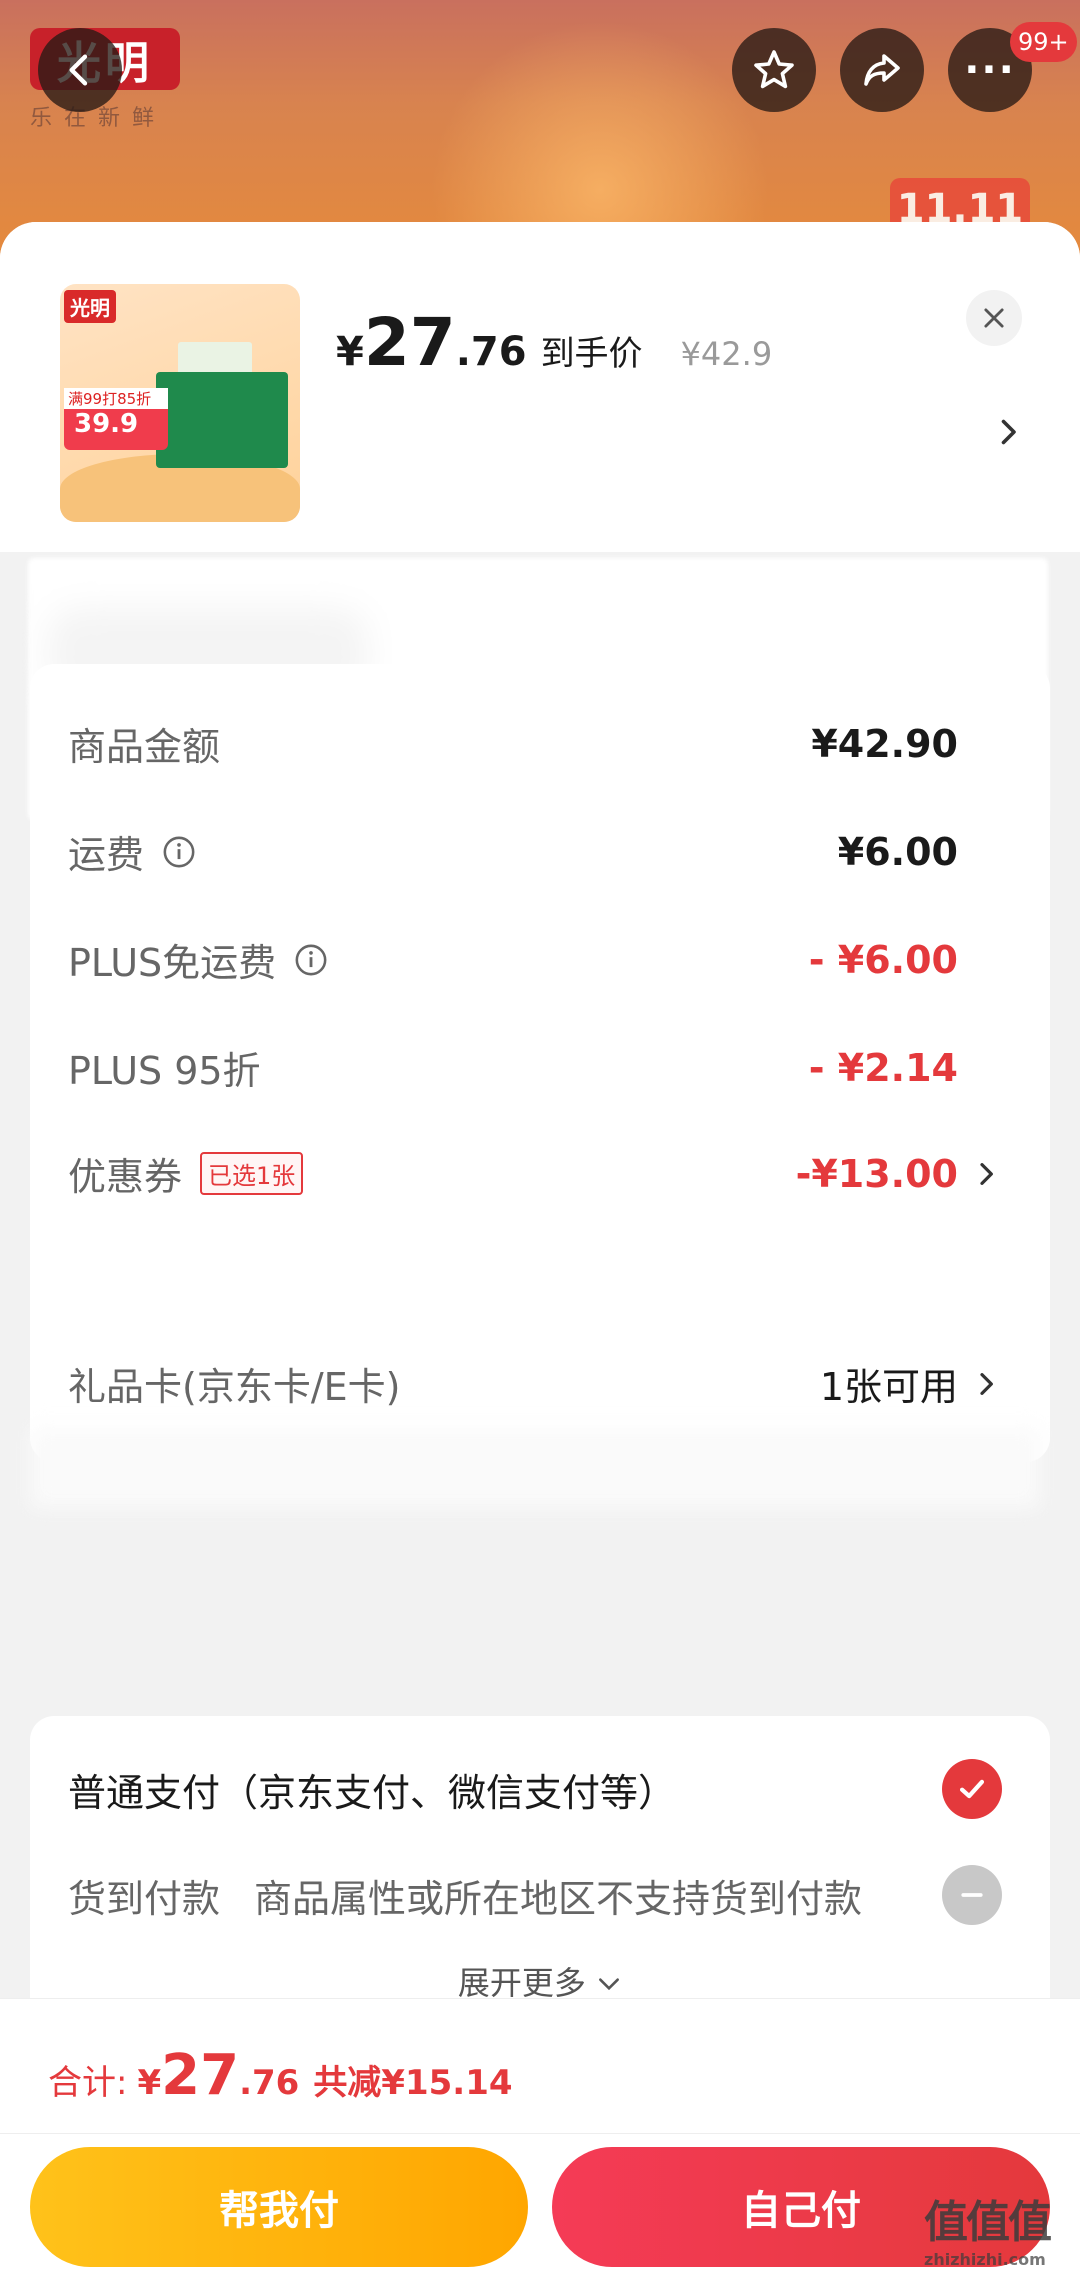 The height and width of the screenshot is (2277, 1080). Describe the element at coordinates (972, 1789) in the screenshot. I see `checked-icon` at that location.